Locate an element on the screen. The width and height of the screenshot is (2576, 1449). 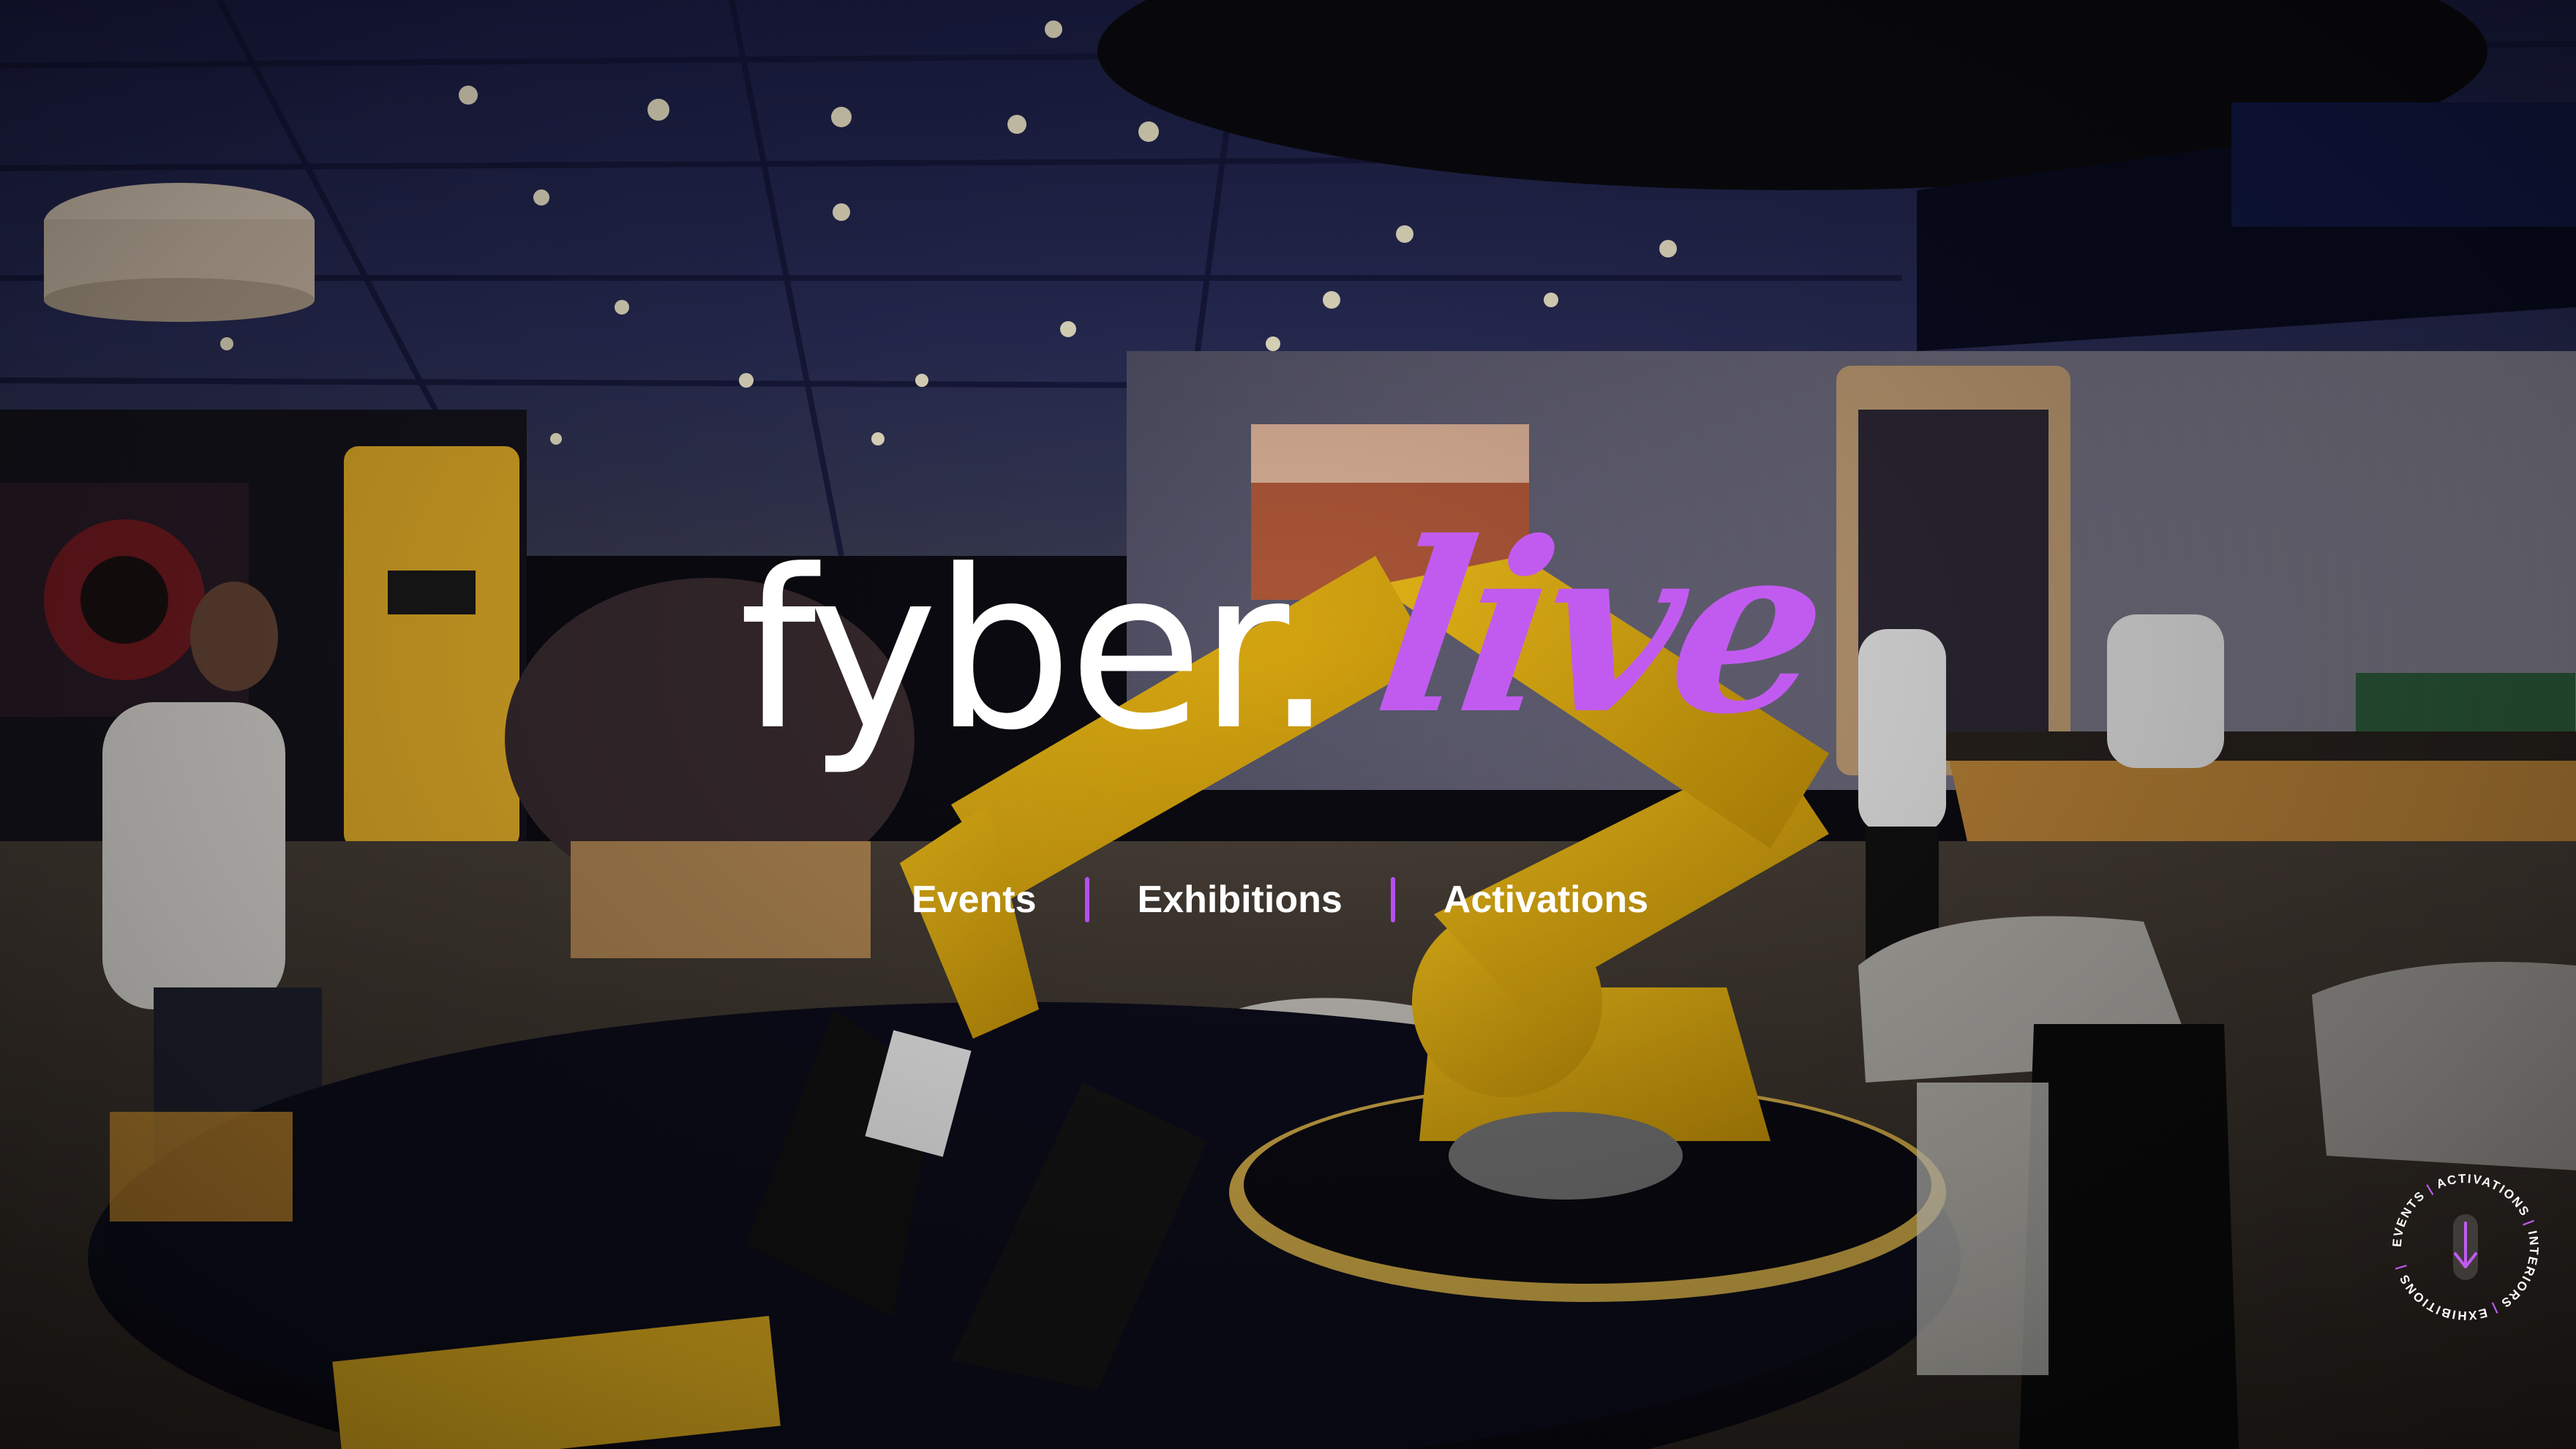
brand-logo: fyber. live is located at coordinates (1287, 648).